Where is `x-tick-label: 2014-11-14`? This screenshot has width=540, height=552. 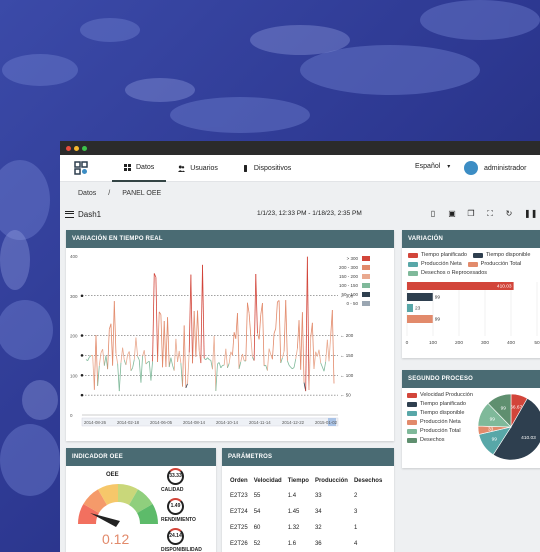
x-tick-label: 2014-11-14 is located at coordinates (260, 422).